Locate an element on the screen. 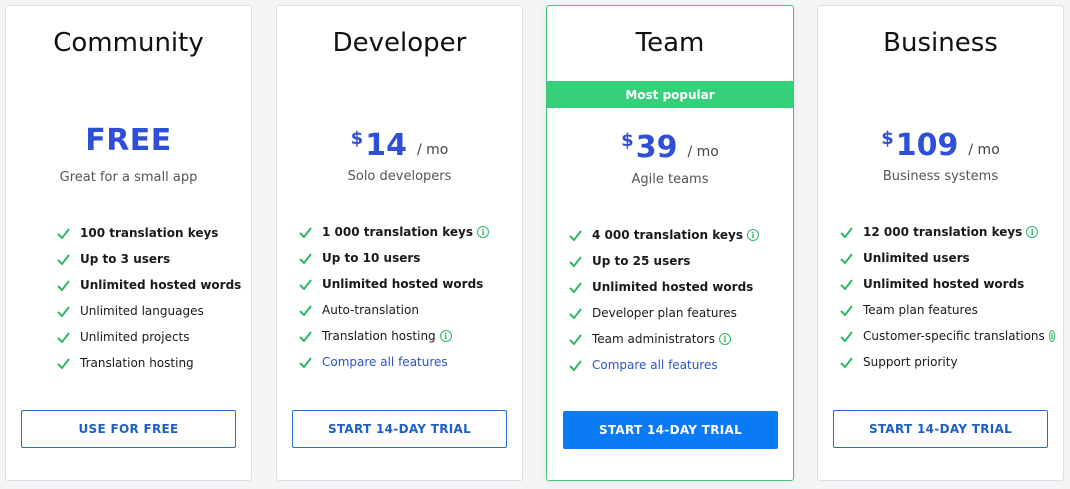  feature-item: 1 000 translation keys i is located at coordinates (406, 232).